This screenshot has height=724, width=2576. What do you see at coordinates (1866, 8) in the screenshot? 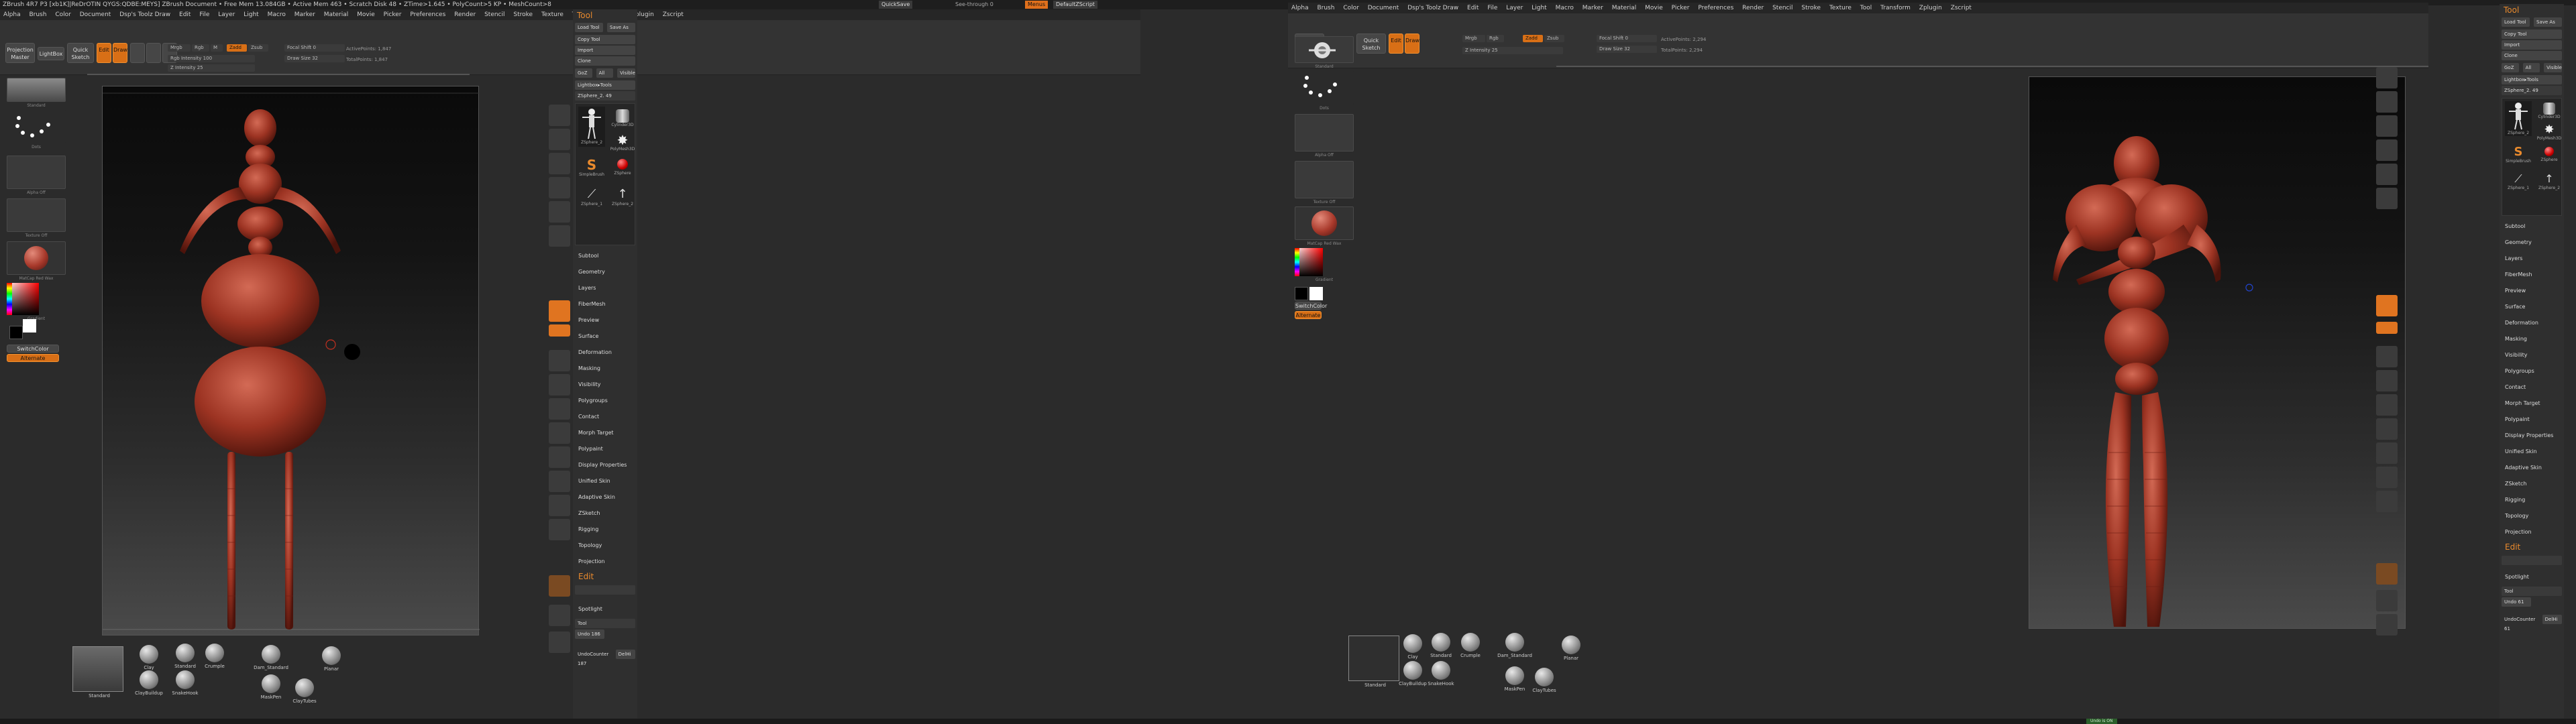
I see `menu-tool: Tool` at bounding box center [1866, 8].